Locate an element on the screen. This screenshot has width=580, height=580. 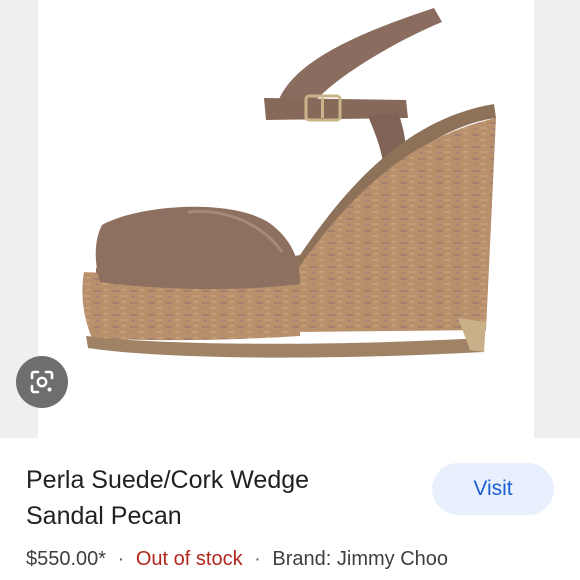
visit-button-label: Visit is located at coordinates (492, 489).